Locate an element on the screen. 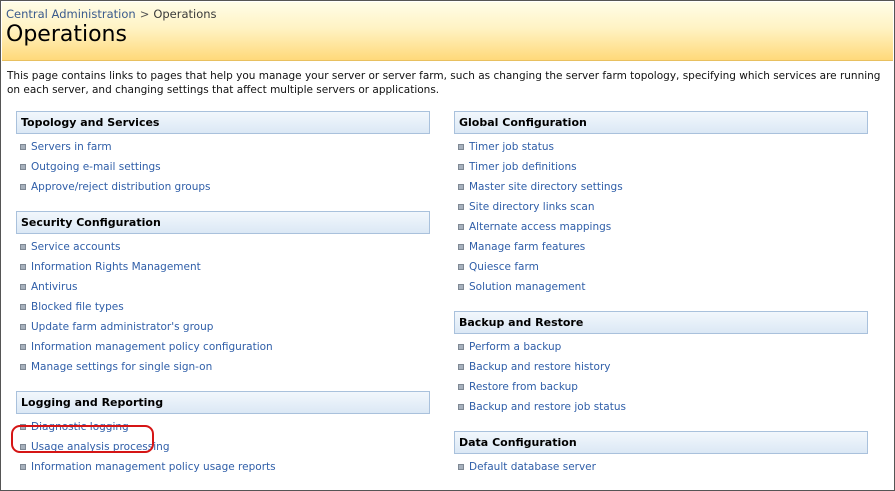  link-item-backup-and-restore-history: Backup and restore history is located at coordinates (661, 367).